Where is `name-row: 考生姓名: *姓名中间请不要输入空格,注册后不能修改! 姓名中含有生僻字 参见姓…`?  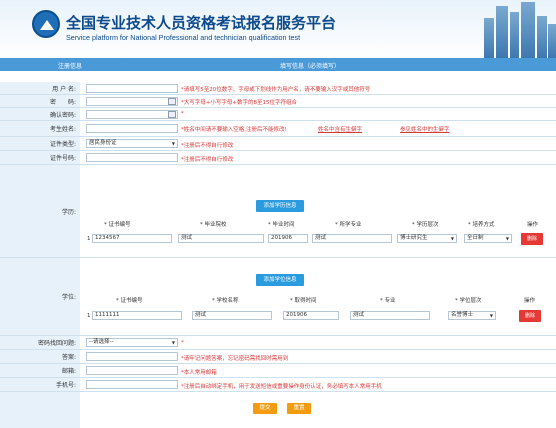
name-row: 考生姓名: *姓名中间请不要输入空格,注册后不能修改! 姓名中含有生僻字 参见姓… is located at coordinates (278, 129).